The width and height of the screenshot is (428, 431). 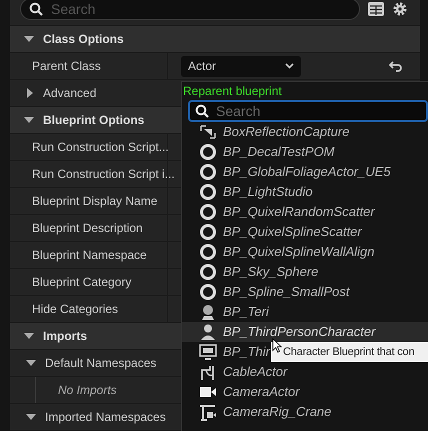 What do you see at coordinates (87, 228) in the screenshot?
I see `property-label: Blueprint Description` at bounding box center [87, 228].